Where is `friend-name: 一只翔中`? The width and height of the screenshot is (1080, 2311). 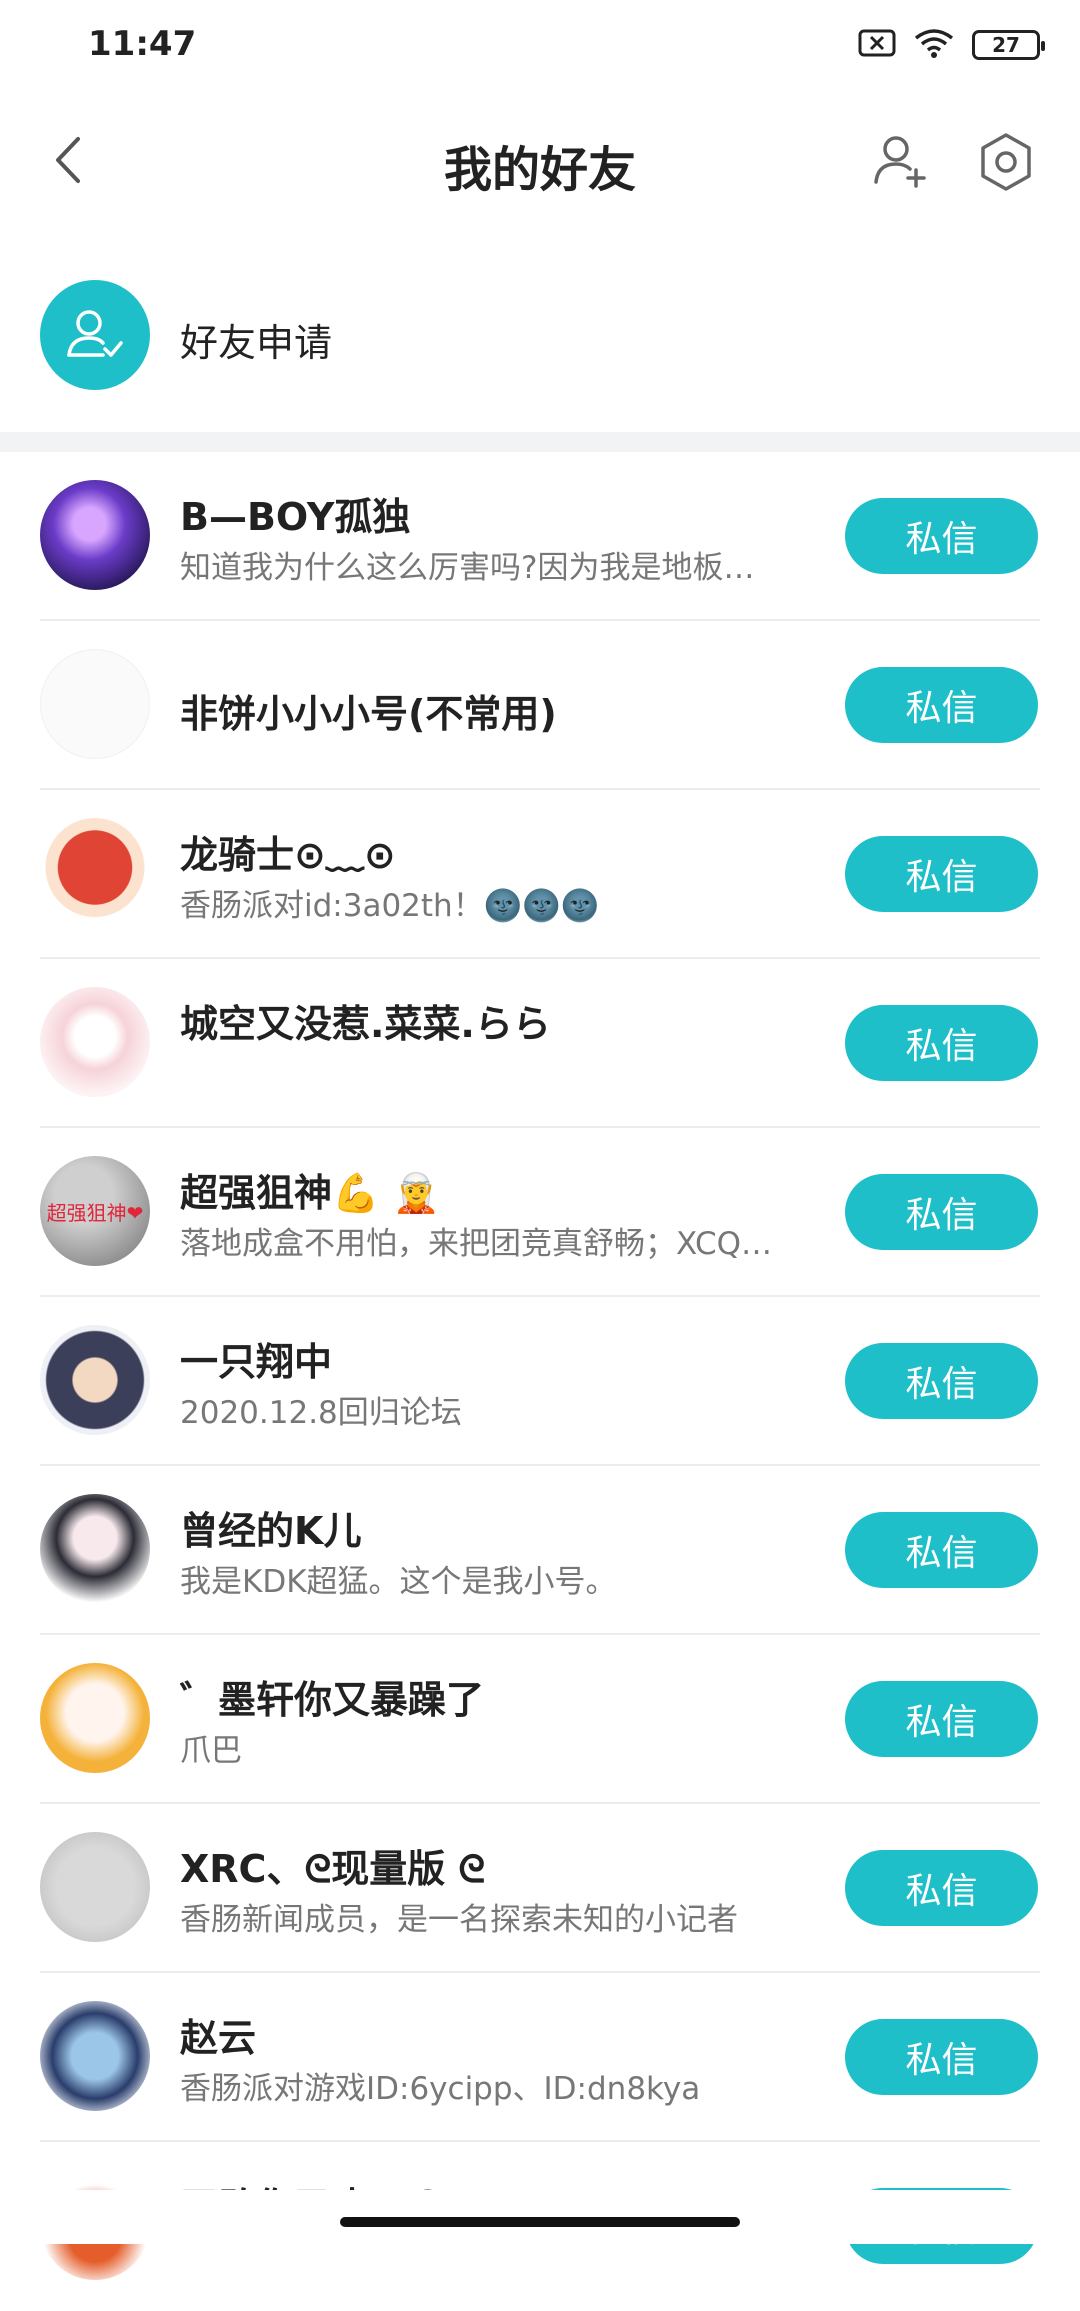
friend-name: 一只翔中 is located at coordinates (256, 1362).